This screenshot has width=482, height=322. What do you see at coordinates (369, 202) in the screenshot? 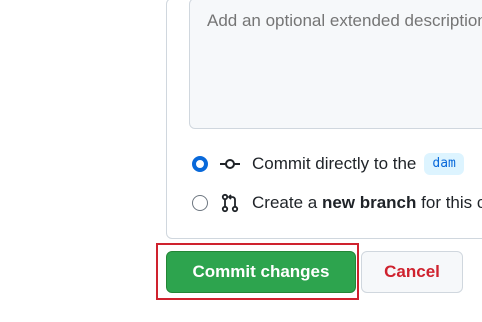
I see `new-branch-label-bold: new branch` at bounding box center [369, 202].